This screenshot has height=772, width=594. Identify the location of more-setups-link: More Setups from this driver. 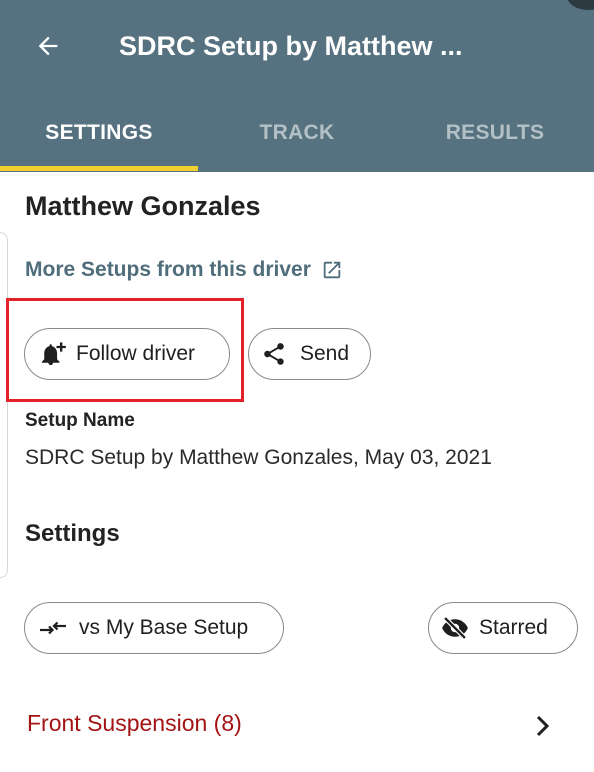
(184, 270).